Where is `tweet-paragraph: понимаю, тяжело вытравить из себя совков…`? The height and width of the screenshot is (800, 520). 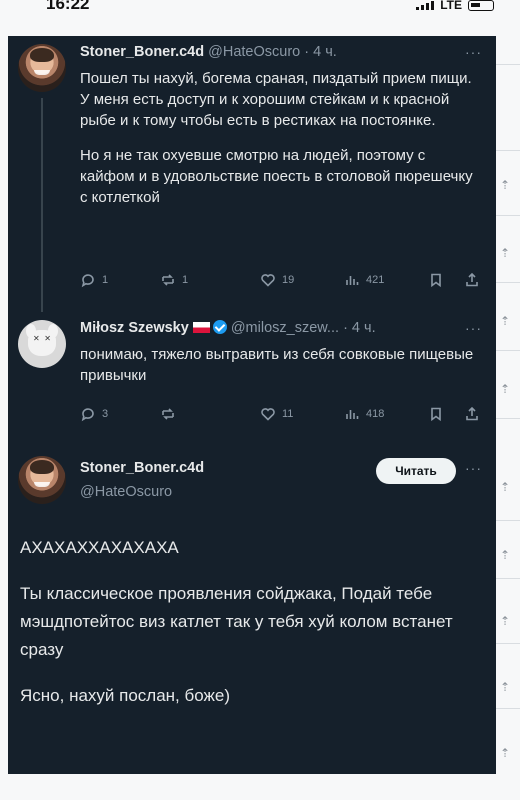
tweet-paragraph: понимаю, тяжело вытравить из себя совков… is located at coordinates (277, 365).